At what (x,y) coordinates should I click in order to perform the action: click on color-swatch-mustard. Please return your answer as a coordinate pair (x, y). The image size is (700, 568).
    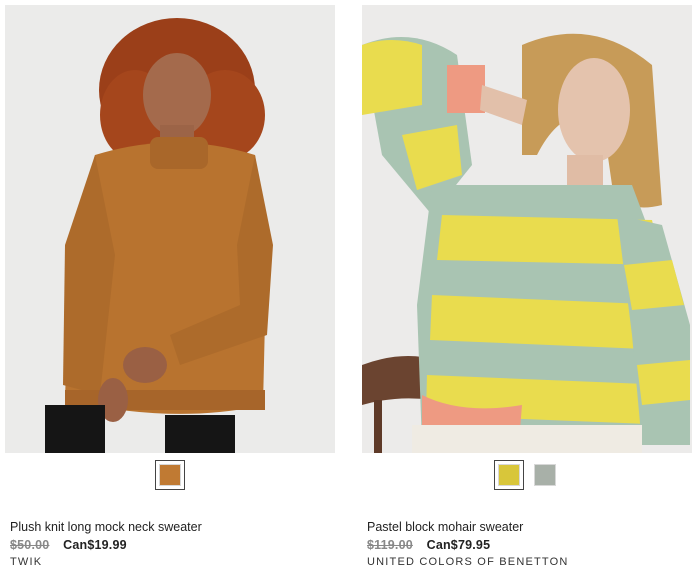
    Looking at the image, I should click on (170, 475).